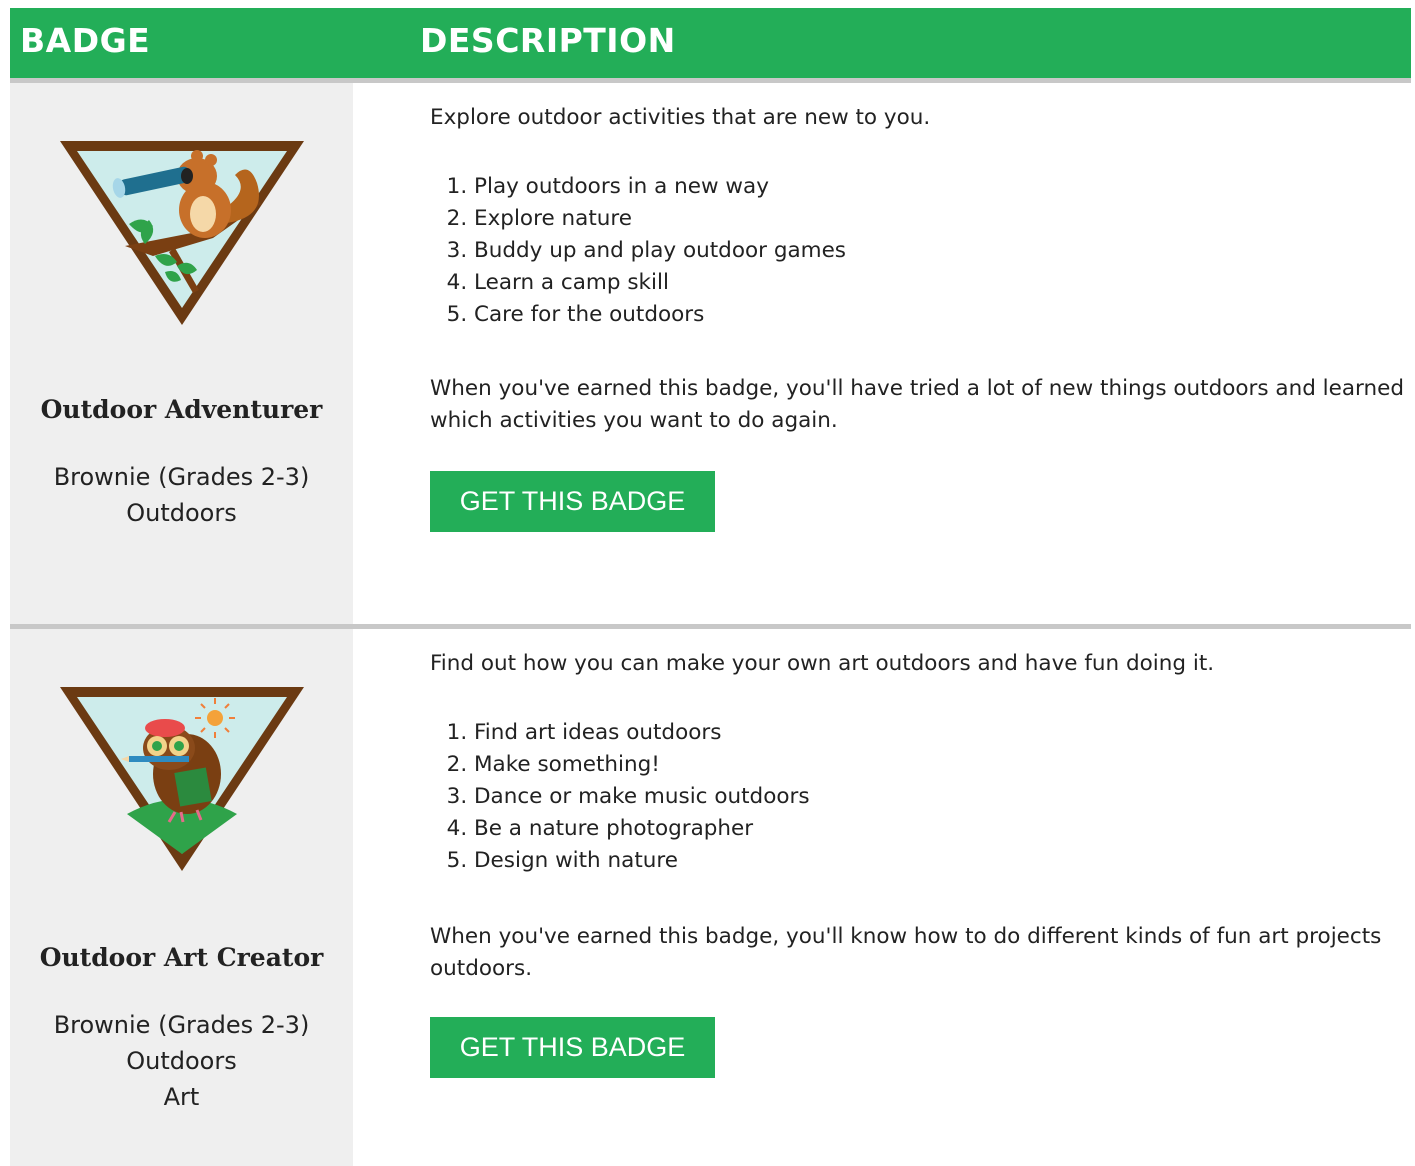 Image resolution: width=1415 pixels, height=1166 pixels. I want to click on badge-meta: Brownie (Grades 2-3) Outdoors Art, so click(181, 1061).